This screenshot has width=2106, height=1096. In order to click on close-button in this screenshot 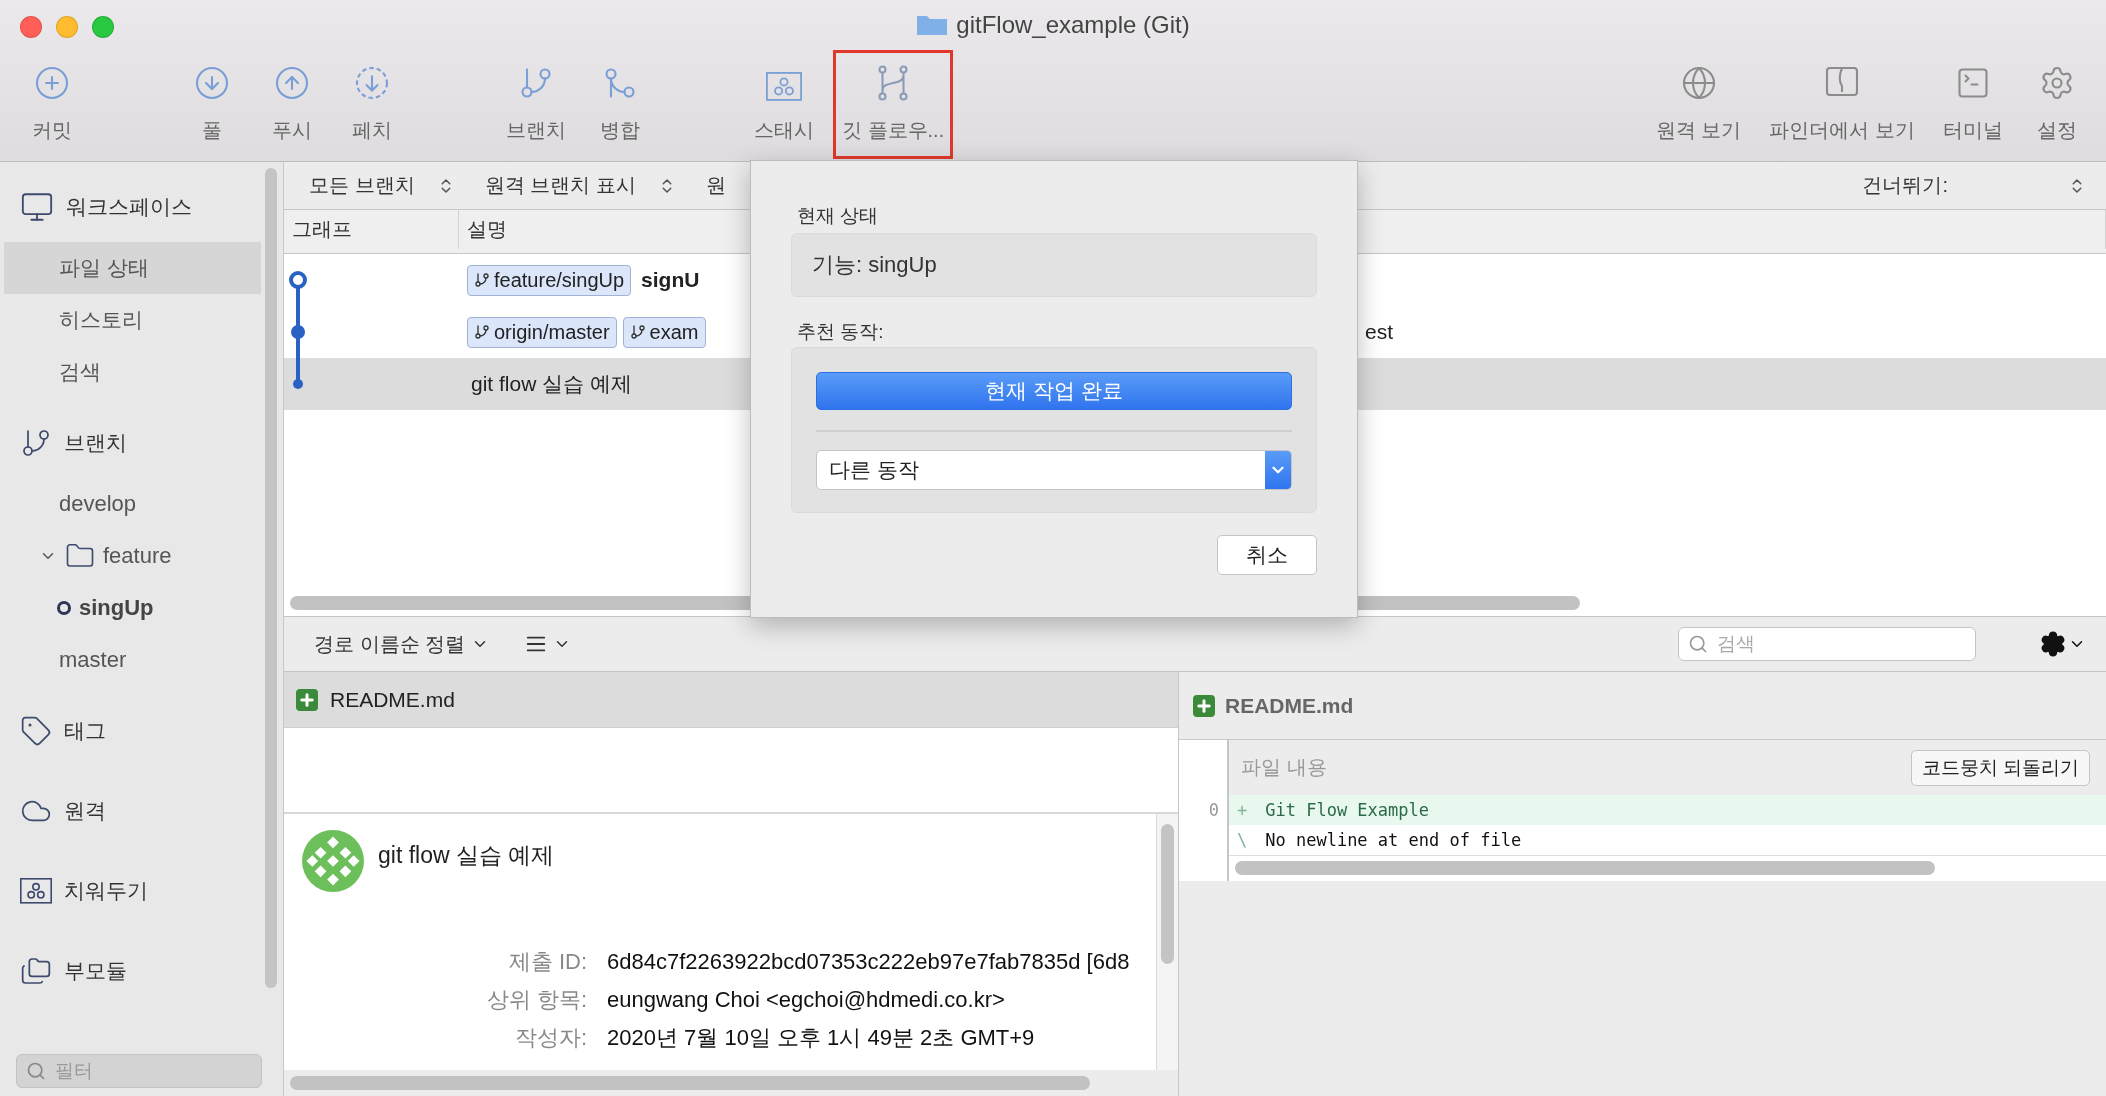, I will do `click(31, 27)`.